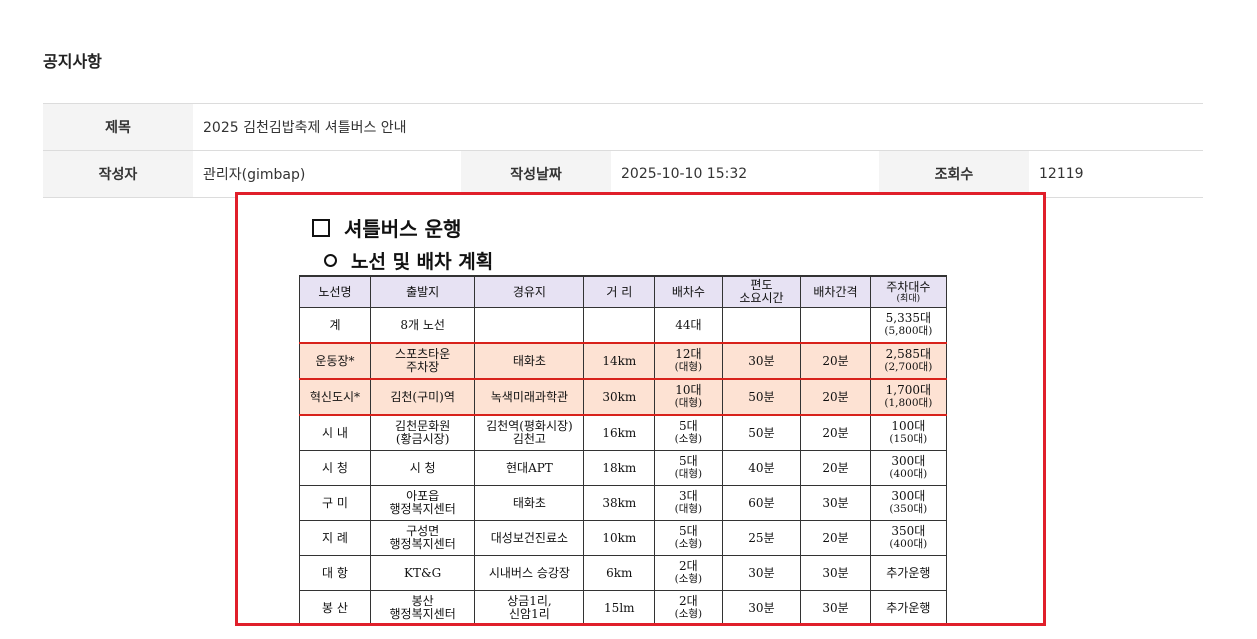 This screenshot has width=1257, height=639. Describe the element at coordinates (619, 325) in the screenshot. I see `table-cell-distance` at that location.